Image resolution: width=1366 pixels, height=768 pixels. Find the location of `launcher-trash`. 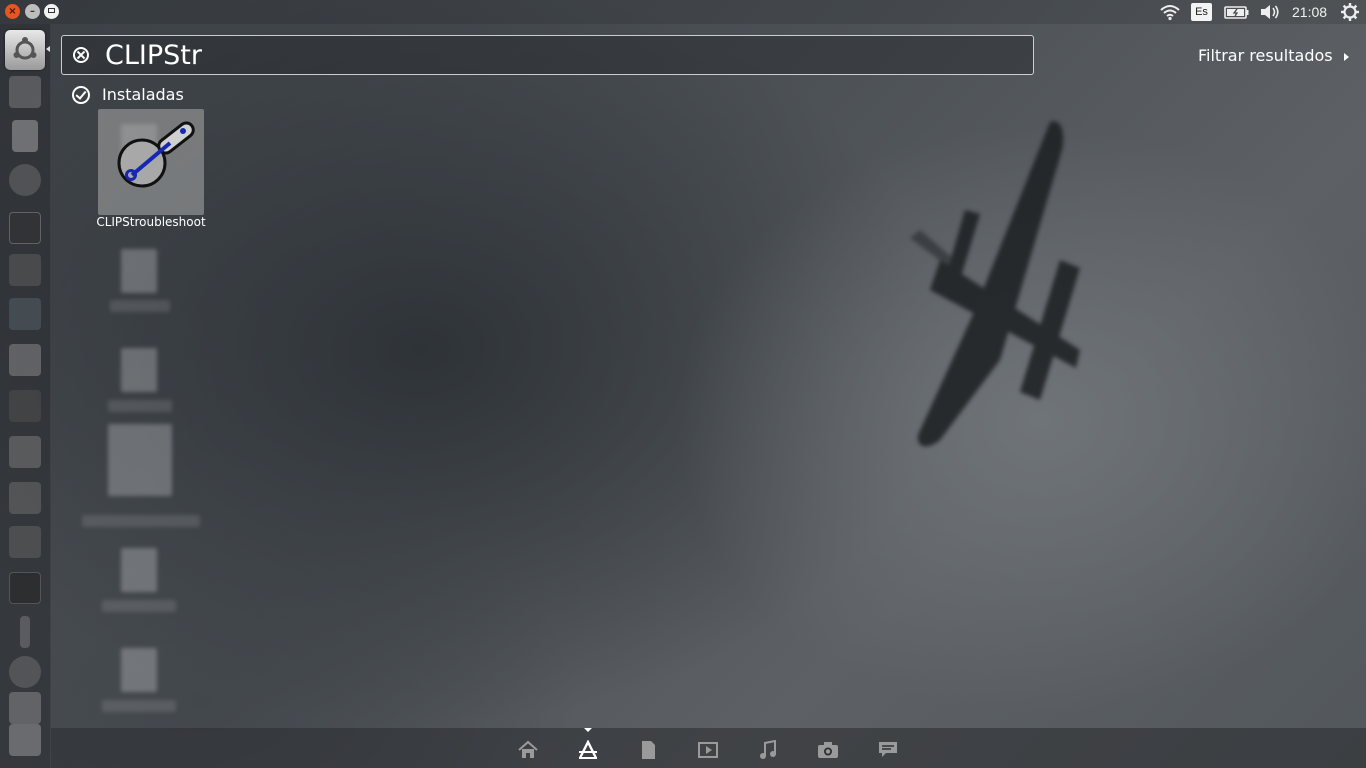

launcher-trash is located at coordinates (25, 740).